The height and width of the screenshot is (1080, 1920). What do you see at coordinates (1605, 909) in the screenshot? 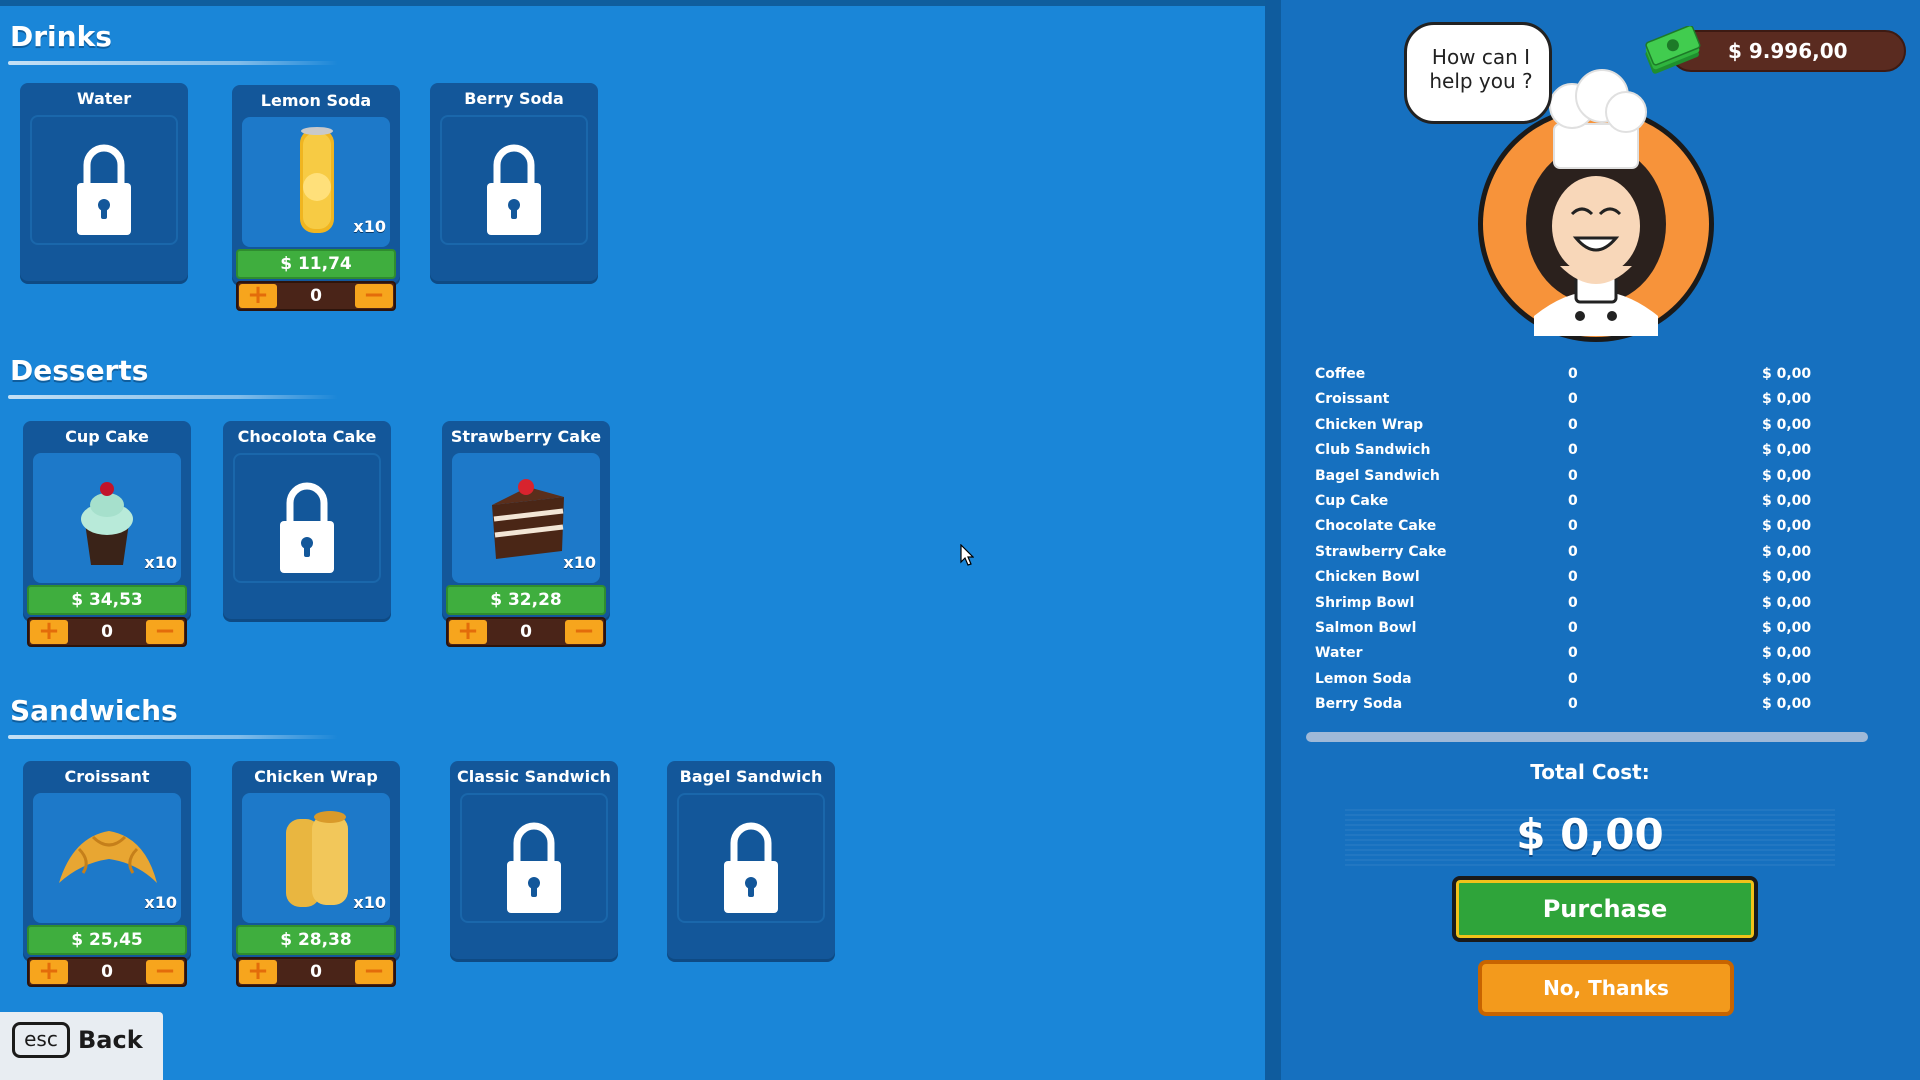
I see `purchase-button: Purchase` at bounding box center [1605, 909].